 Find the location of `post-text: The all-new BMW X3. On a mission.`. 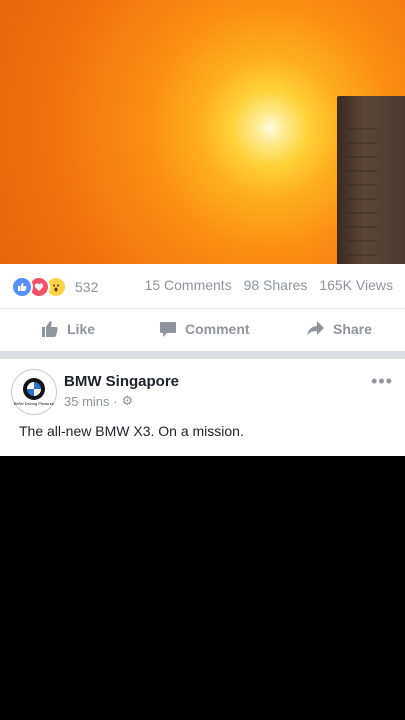

post-text: The all-new BMW X3. On a mission. is located at coordinates (131, 431).